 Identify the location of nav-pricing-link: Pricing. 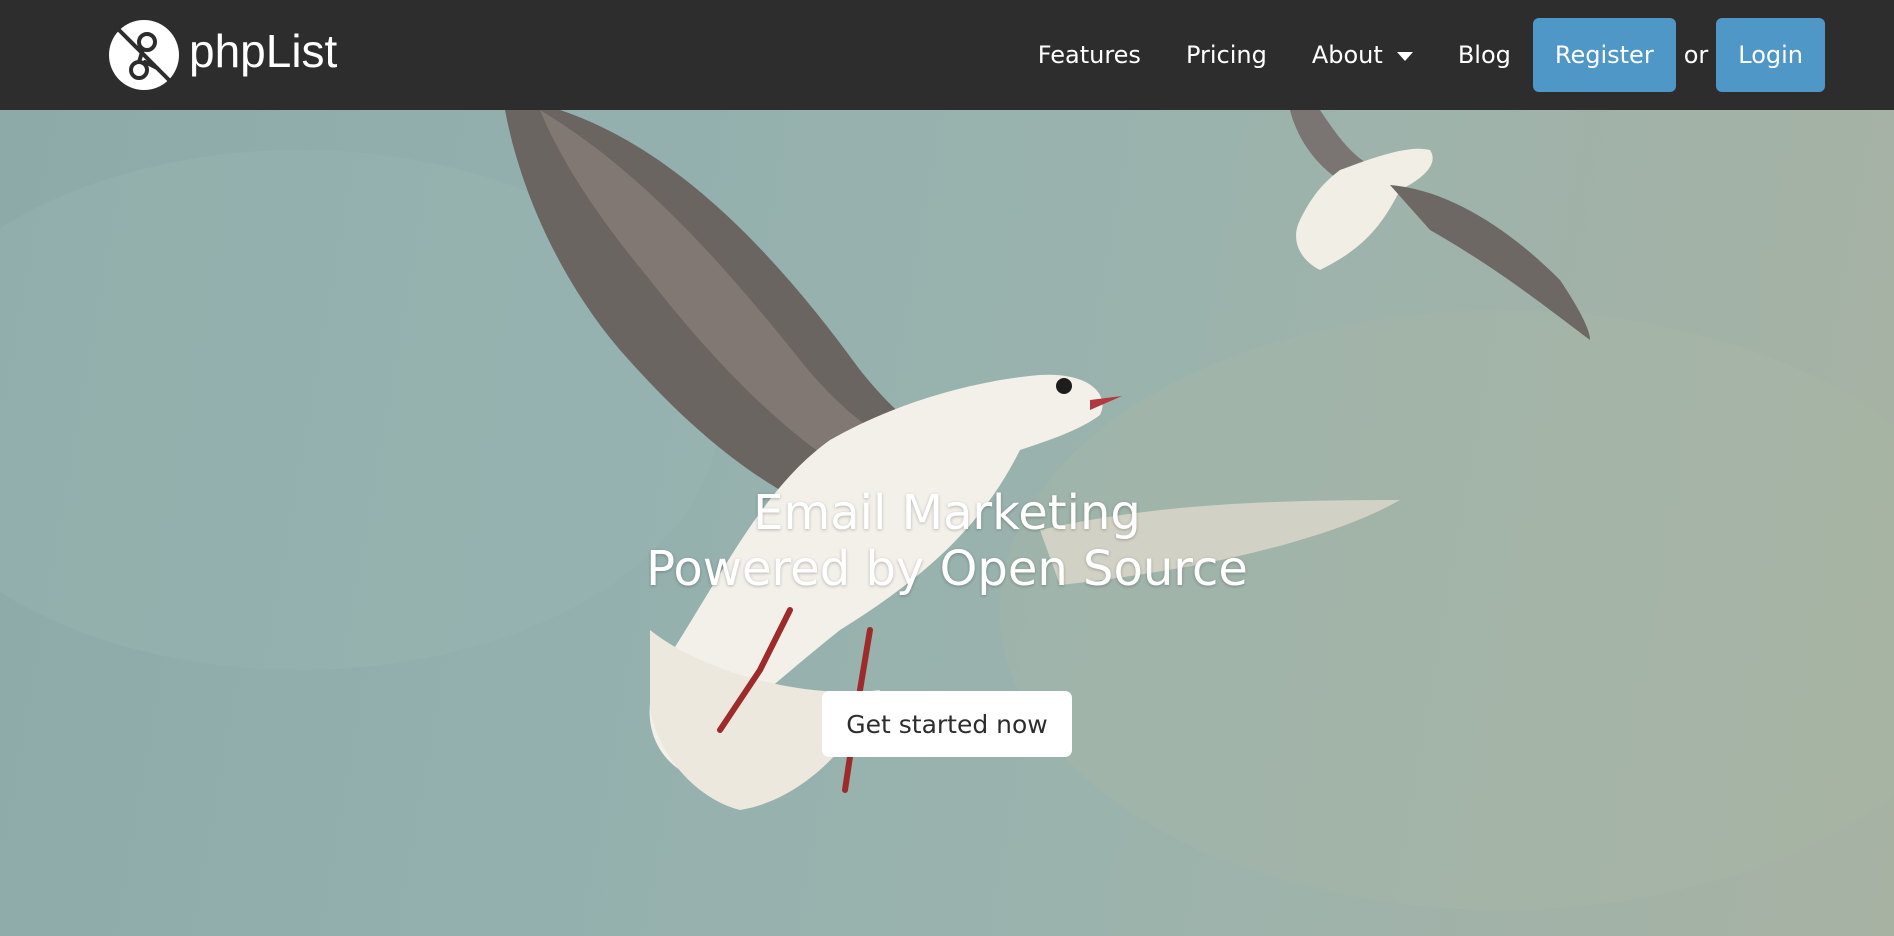
(1226, 55).